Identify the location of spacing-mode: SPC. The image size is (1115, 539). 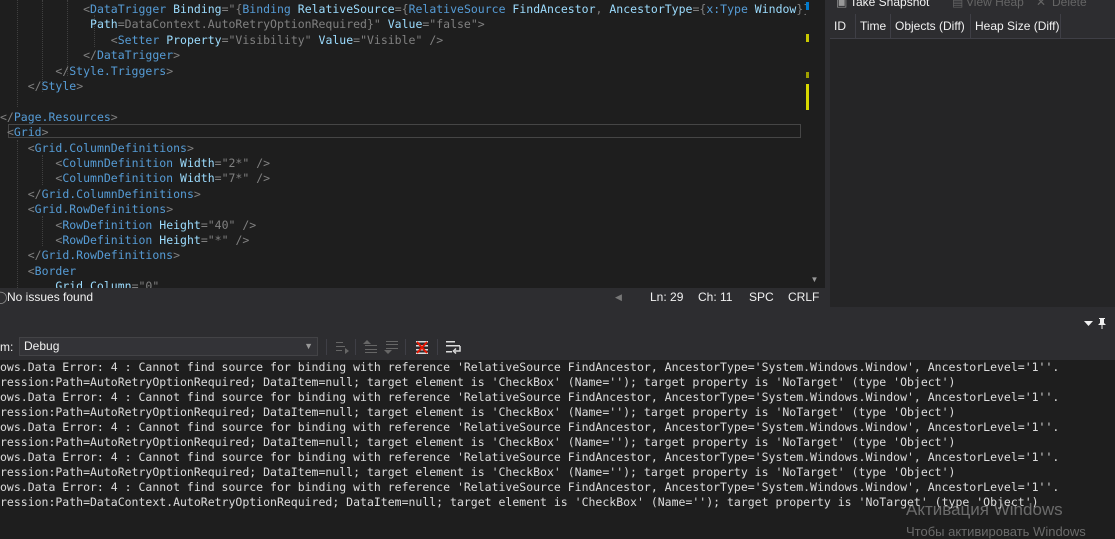
(761, 297).